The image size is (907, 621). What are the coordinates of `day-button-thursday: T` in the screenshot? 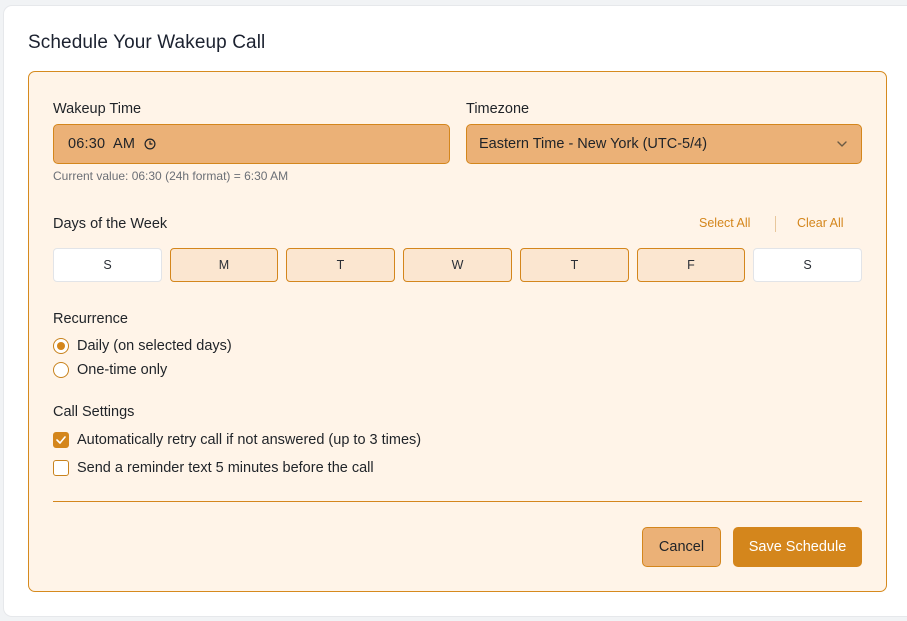 It's located at (574, 265).